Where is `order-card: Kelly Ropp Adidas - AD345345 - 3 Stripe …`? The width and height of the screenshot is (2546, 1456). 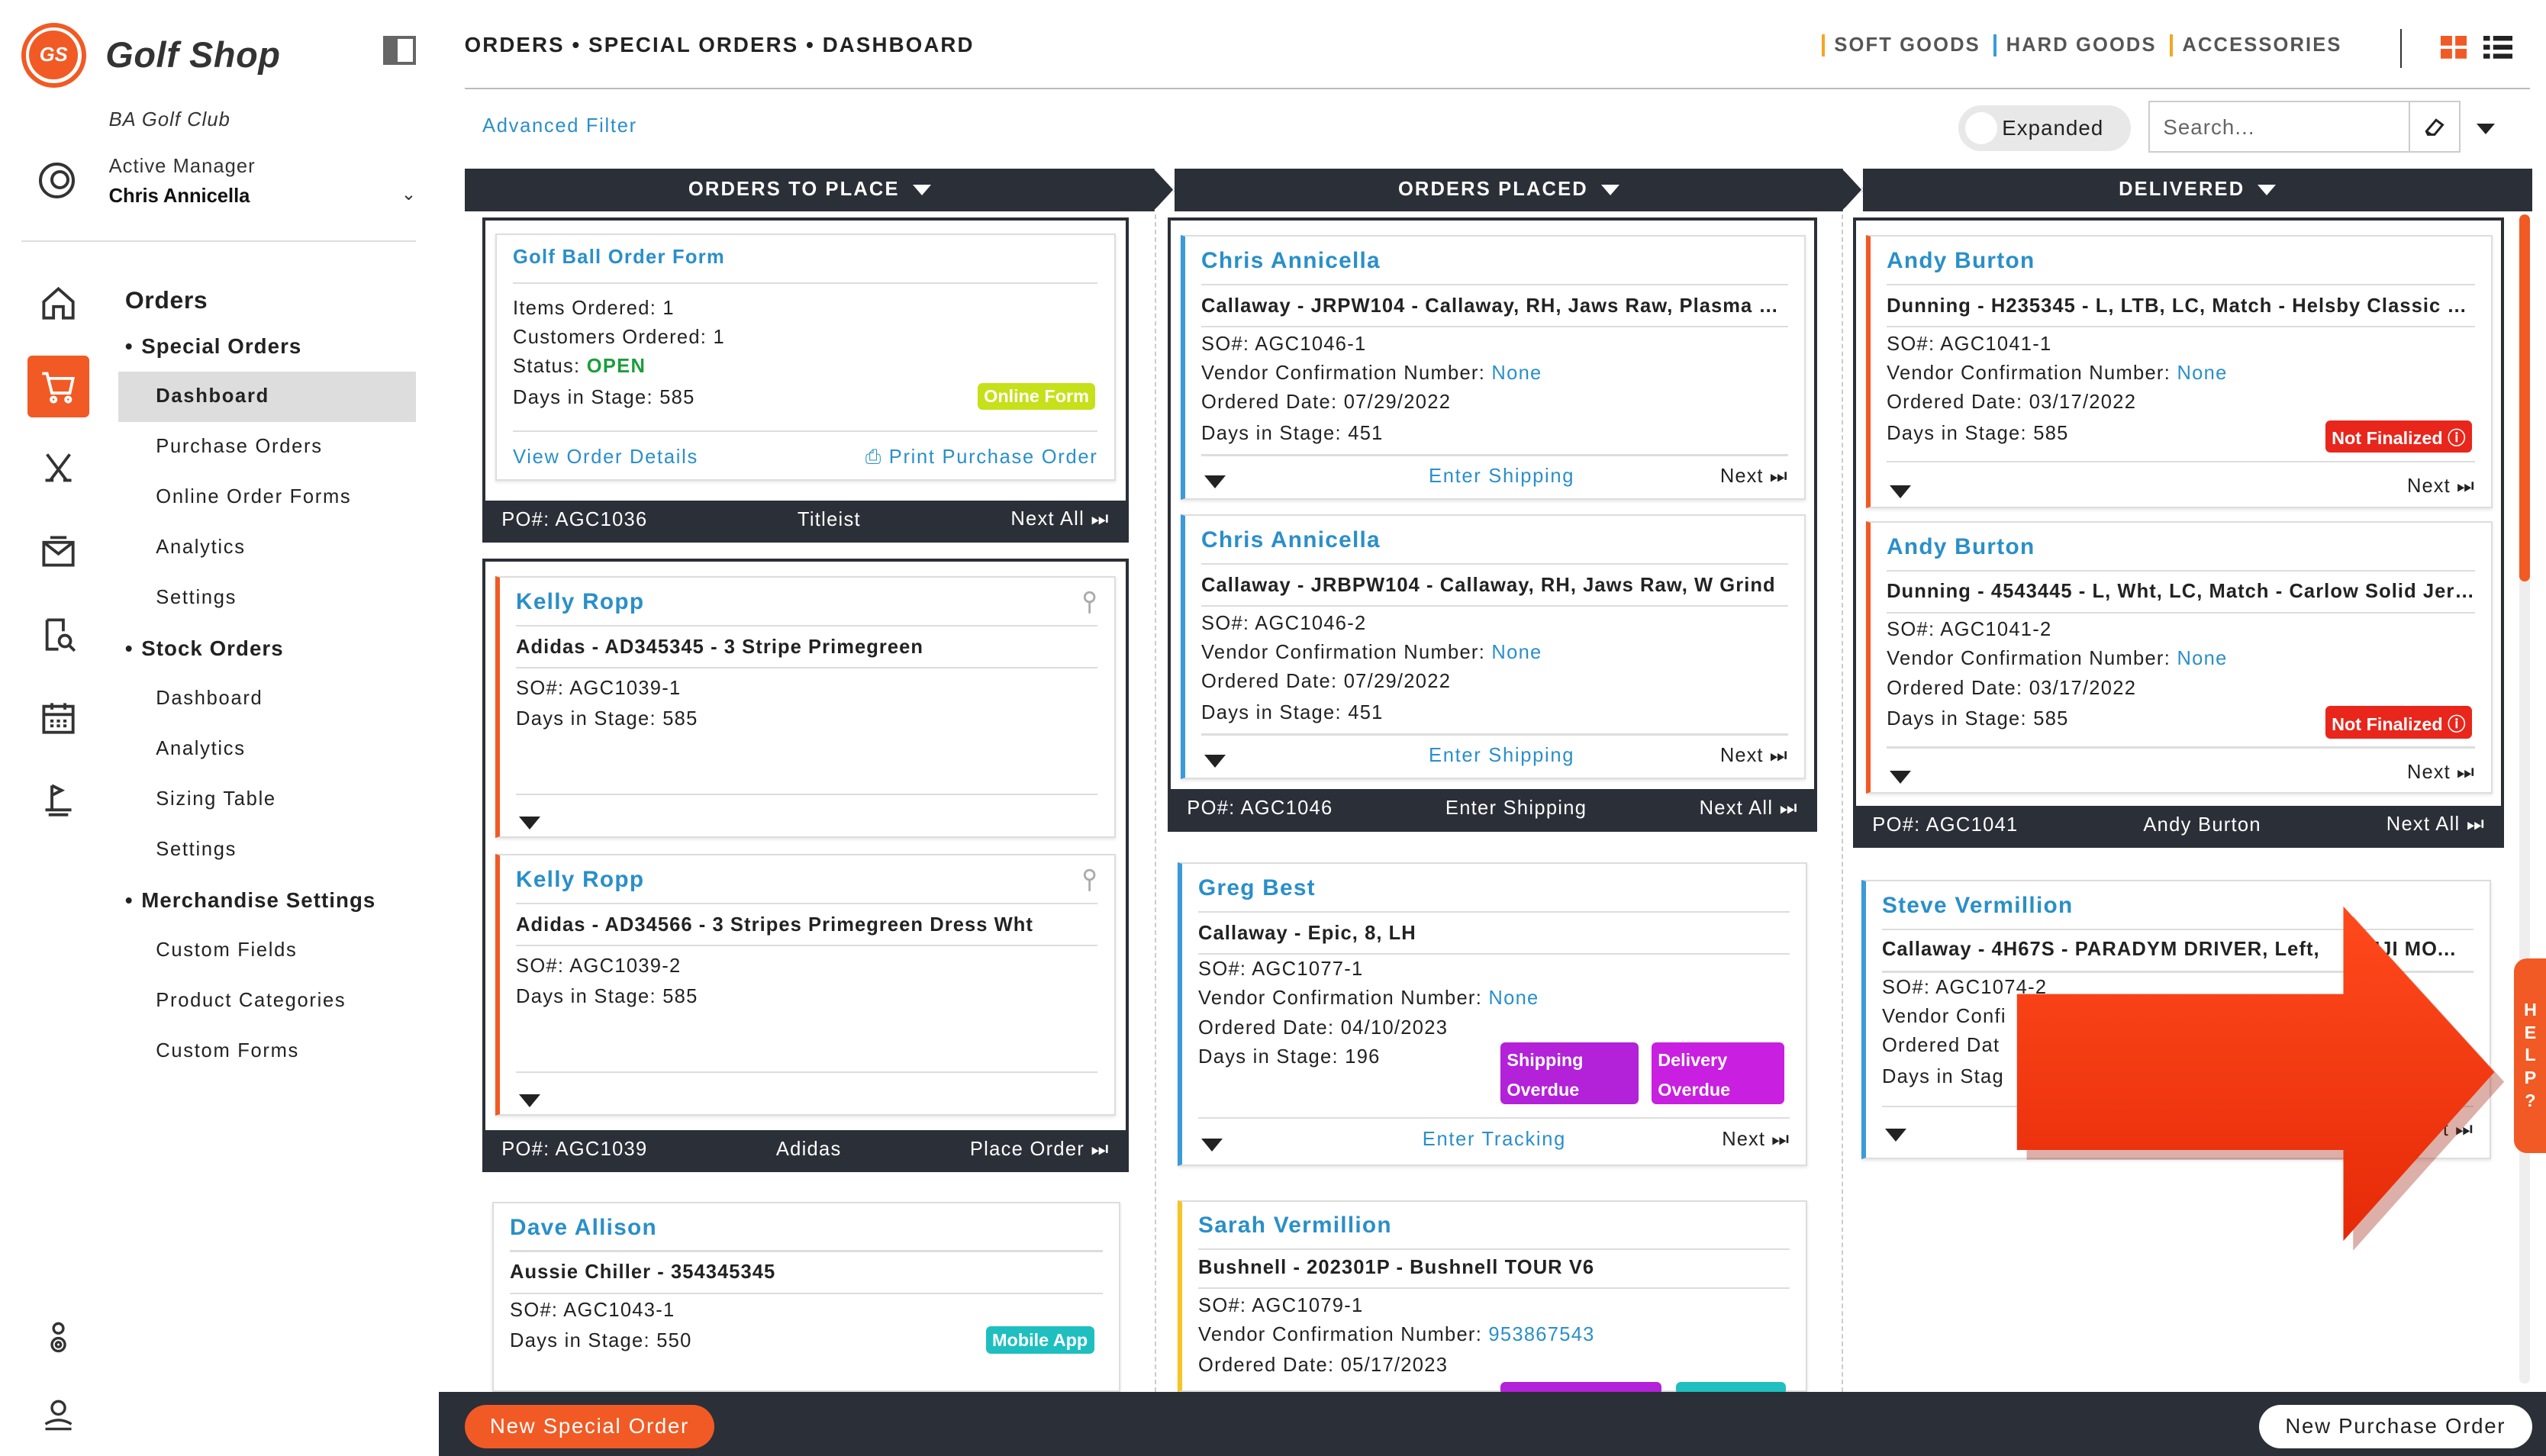
order-card: Kelly Ropp Adidas - AD345345 - 3 Stripe … is located at coordinates (805, 707).